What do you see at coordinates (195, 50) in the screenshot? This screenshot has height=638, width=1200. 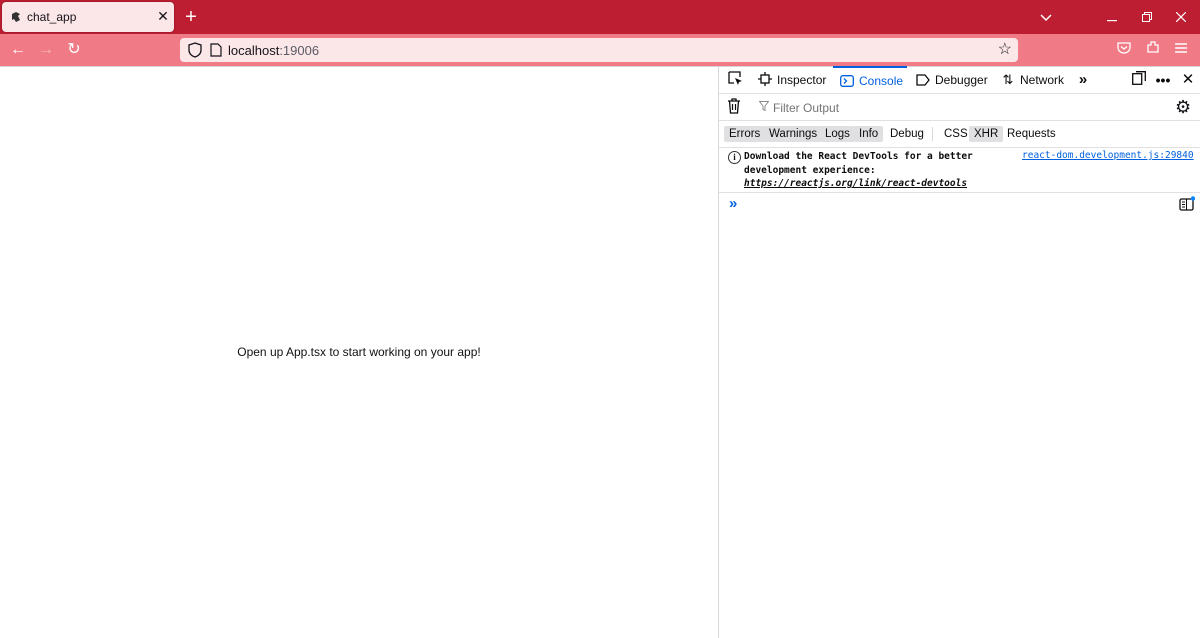 I see `tracking-protection-shield-icon` at bounding box center [195, 50].